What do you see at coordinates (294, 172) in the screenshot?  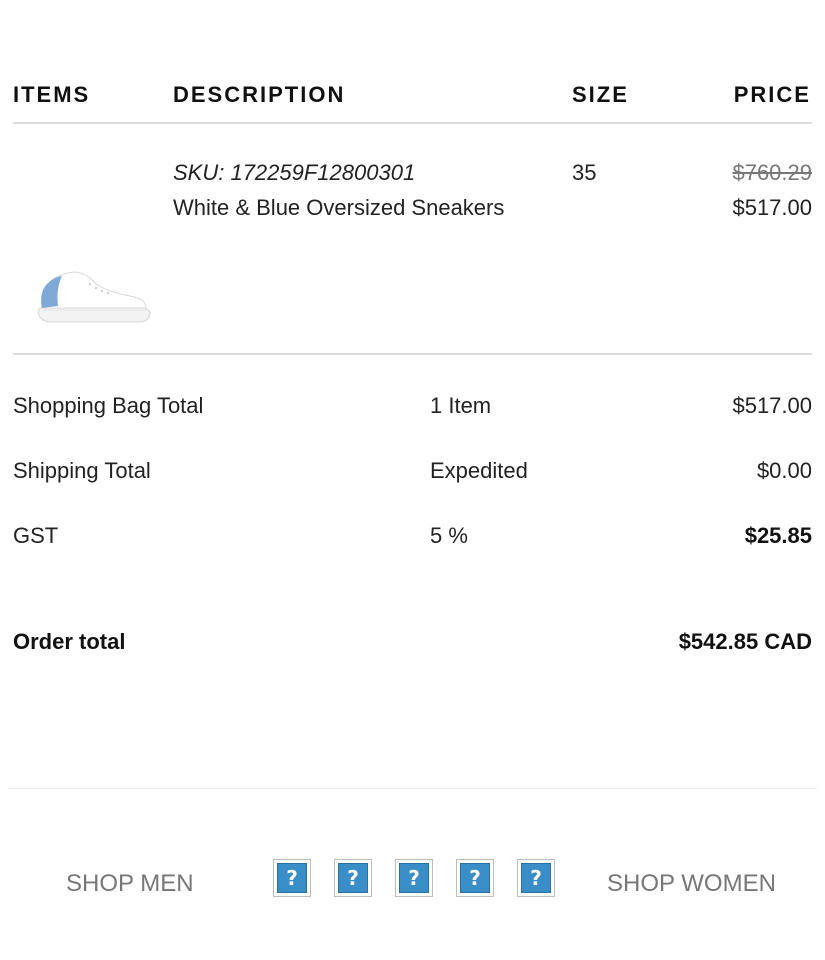 I see `item-sku: SKU: 172259F12800301` at bounding box center [294, 172].